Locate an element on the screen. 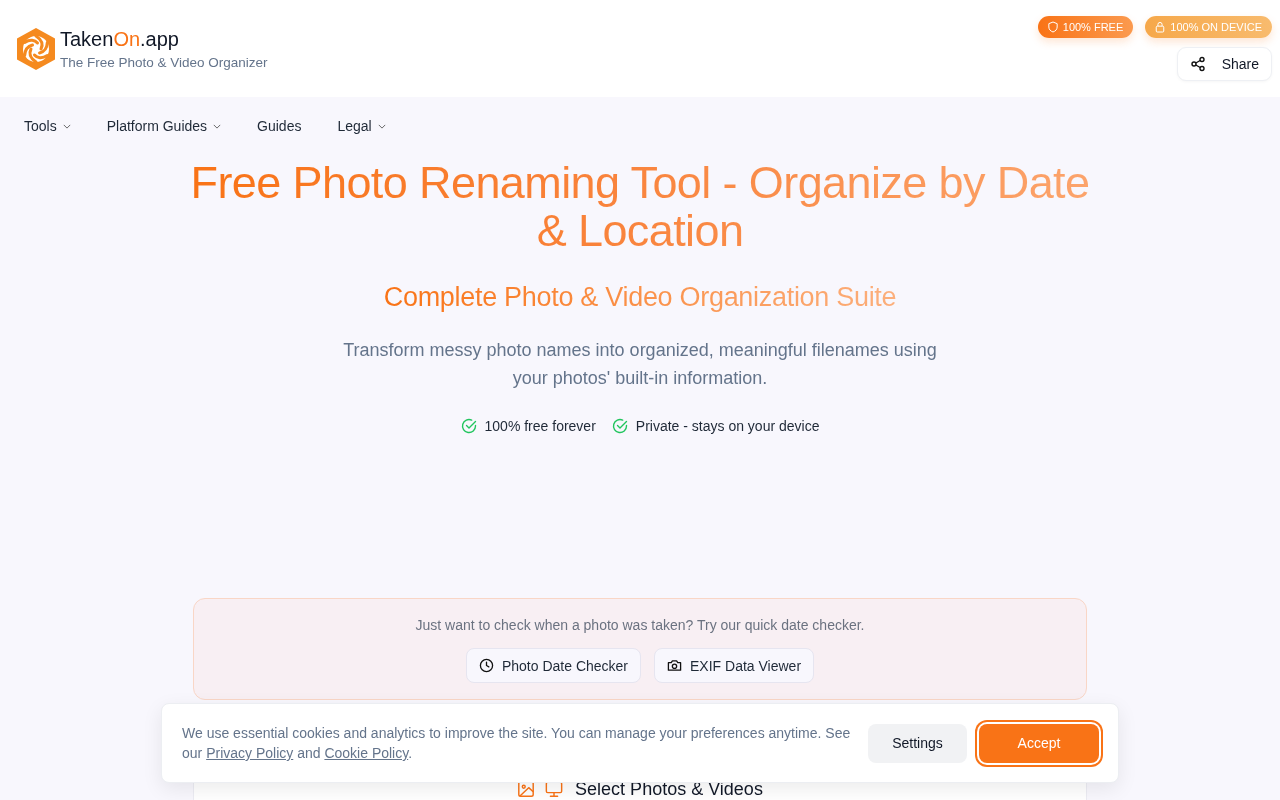 The image size is (1280, 800). feature-text: Private - stays on your device is located at coordinates (727, 426).